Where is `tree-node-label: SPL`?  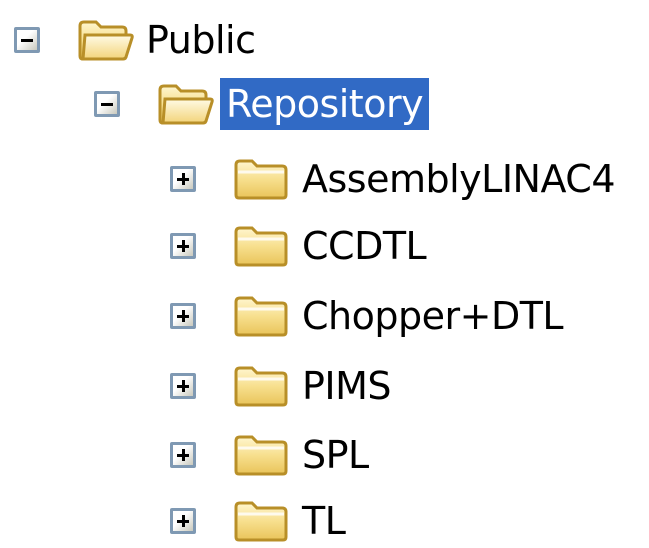 tree-node-label: SPL is located at coordinates (335, 455).